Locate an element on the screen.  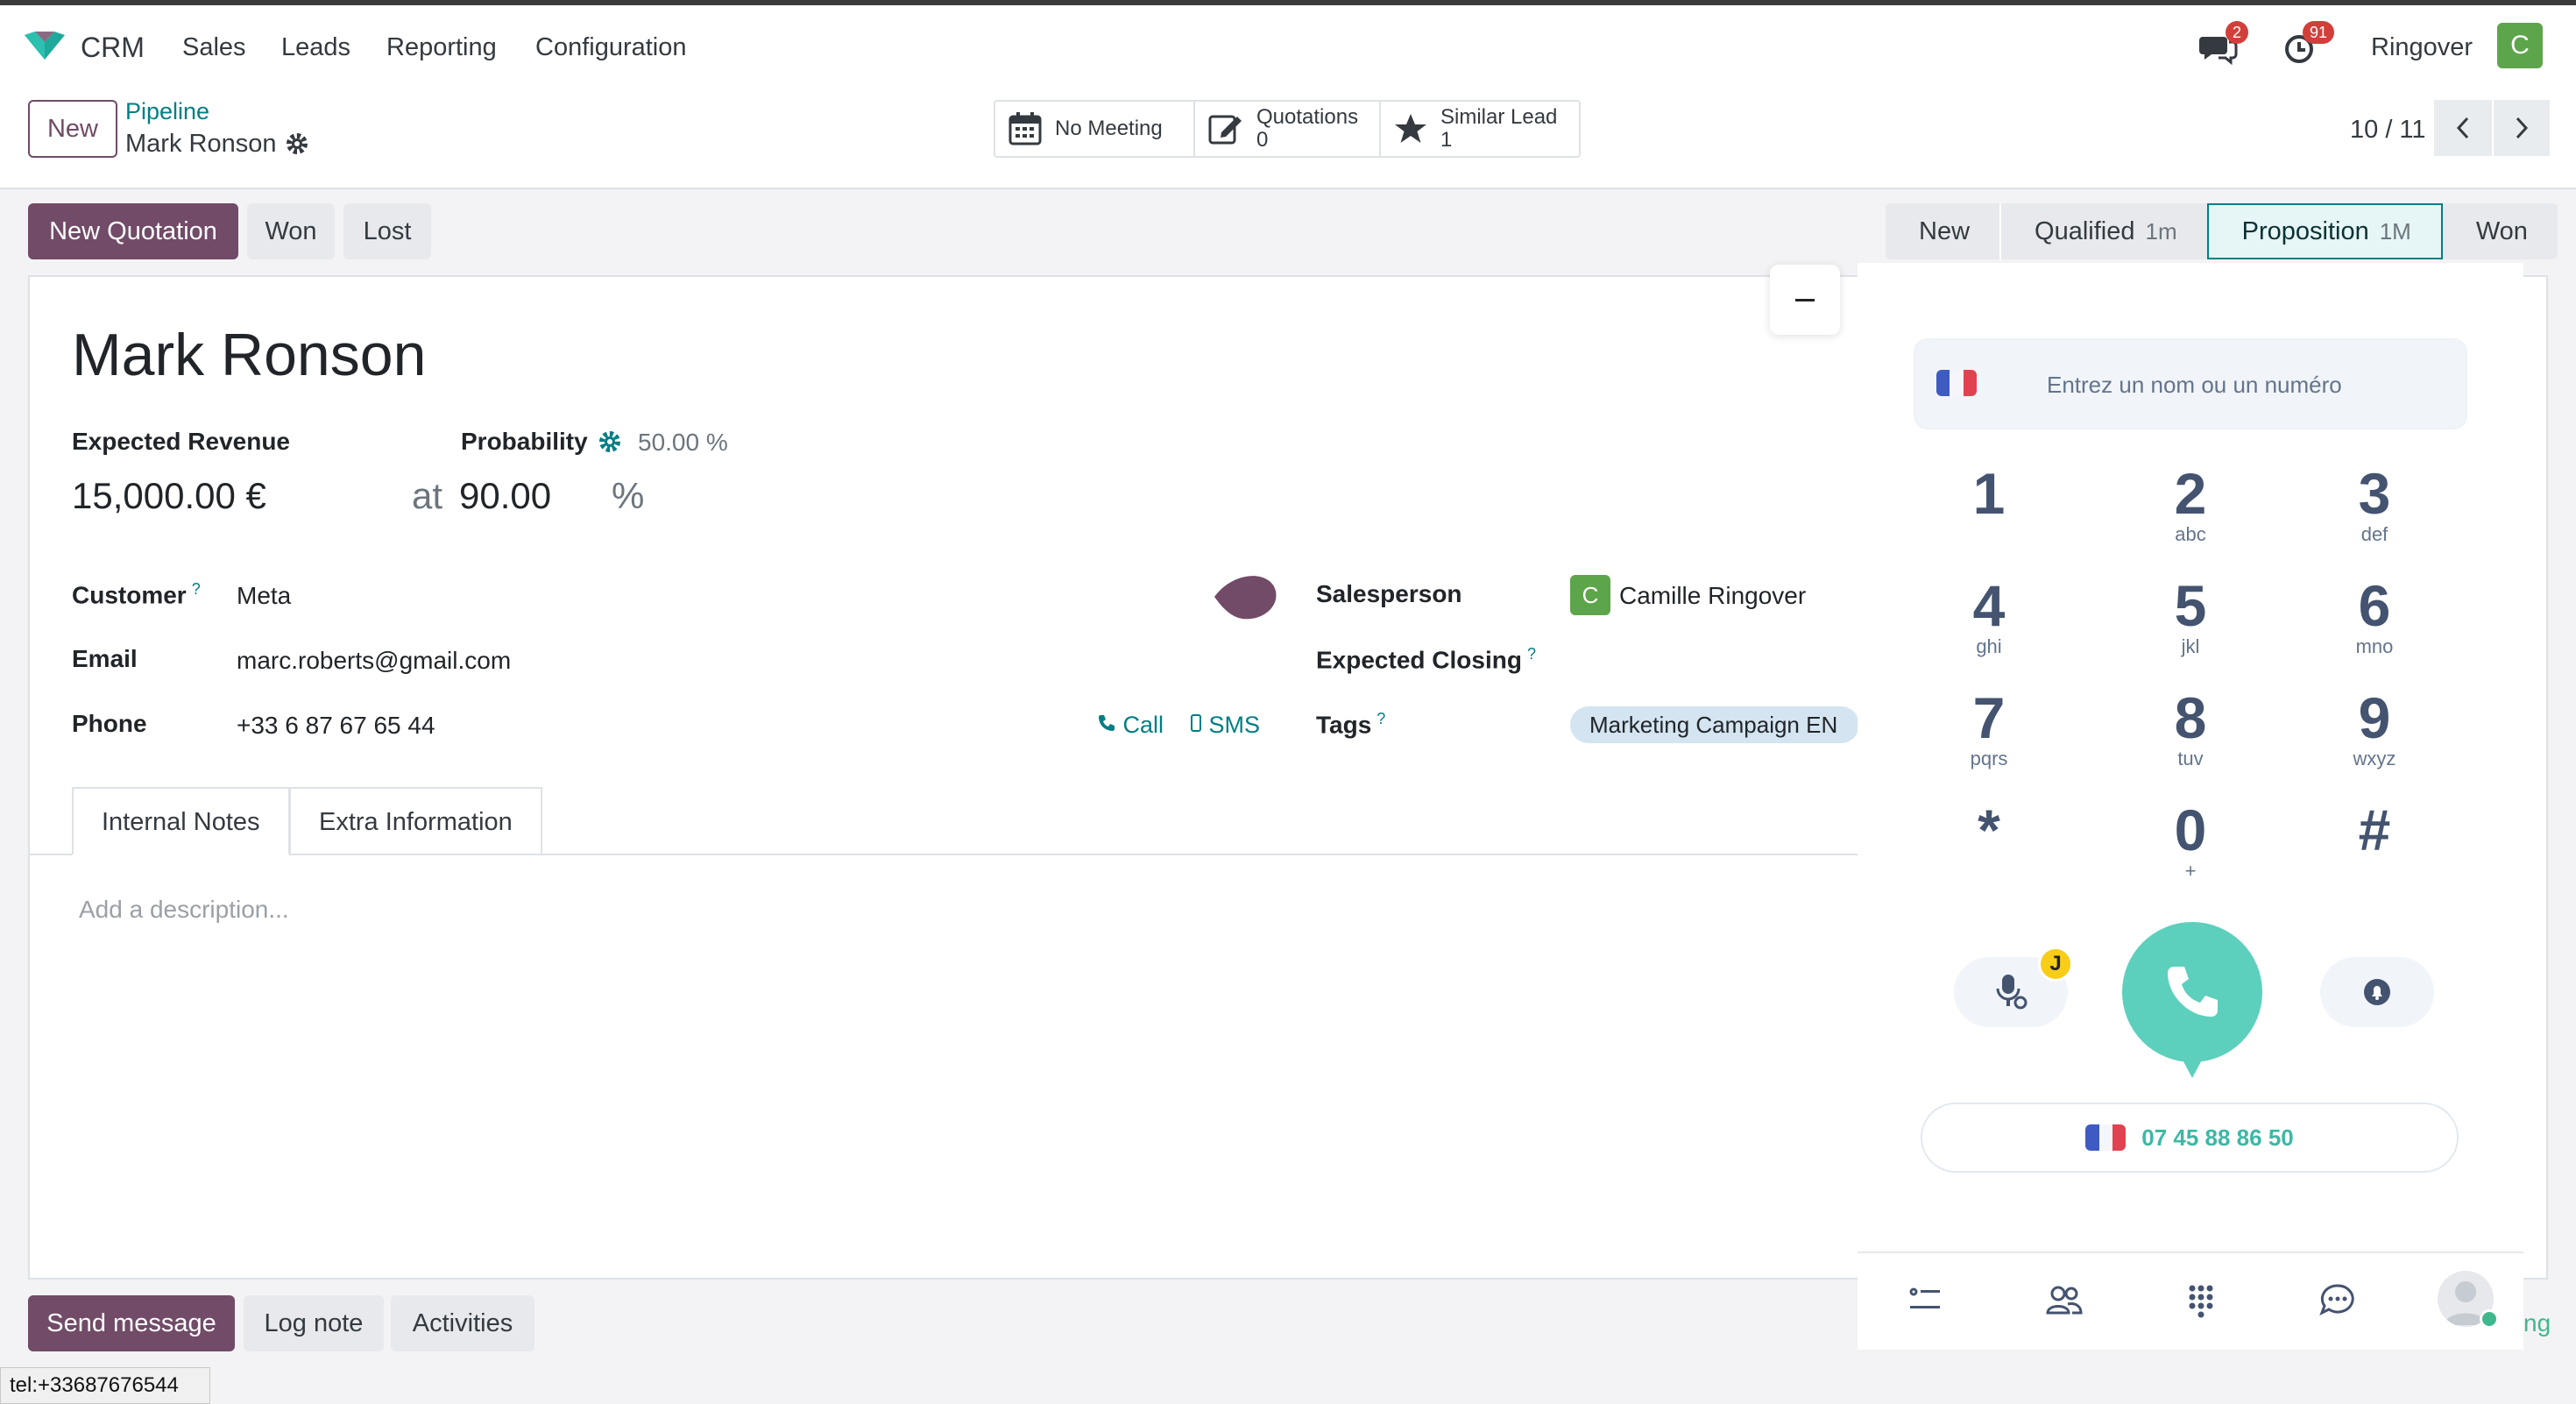
quotations-label: Quotations is located at coordinates (1307, 117).